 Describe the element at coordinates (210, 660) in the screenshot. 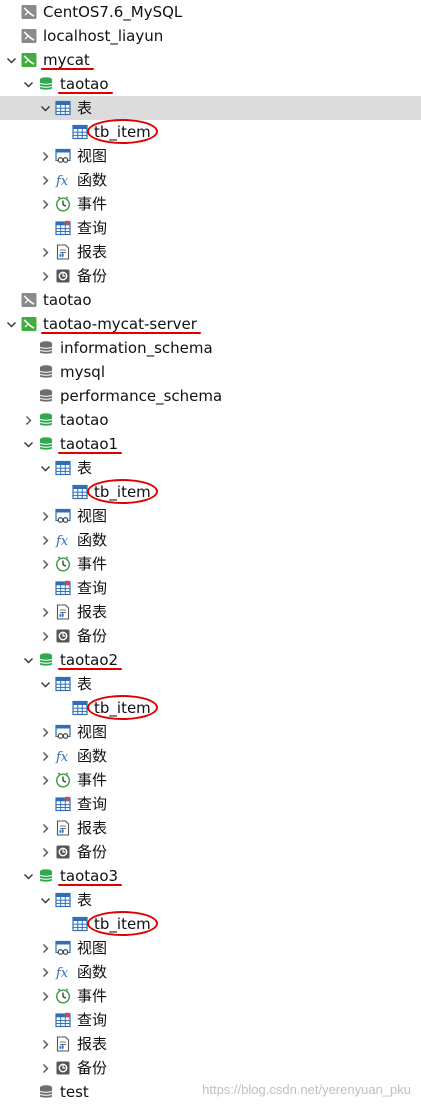

I see `tree-item-db-taotao2: taotao2` at that location.